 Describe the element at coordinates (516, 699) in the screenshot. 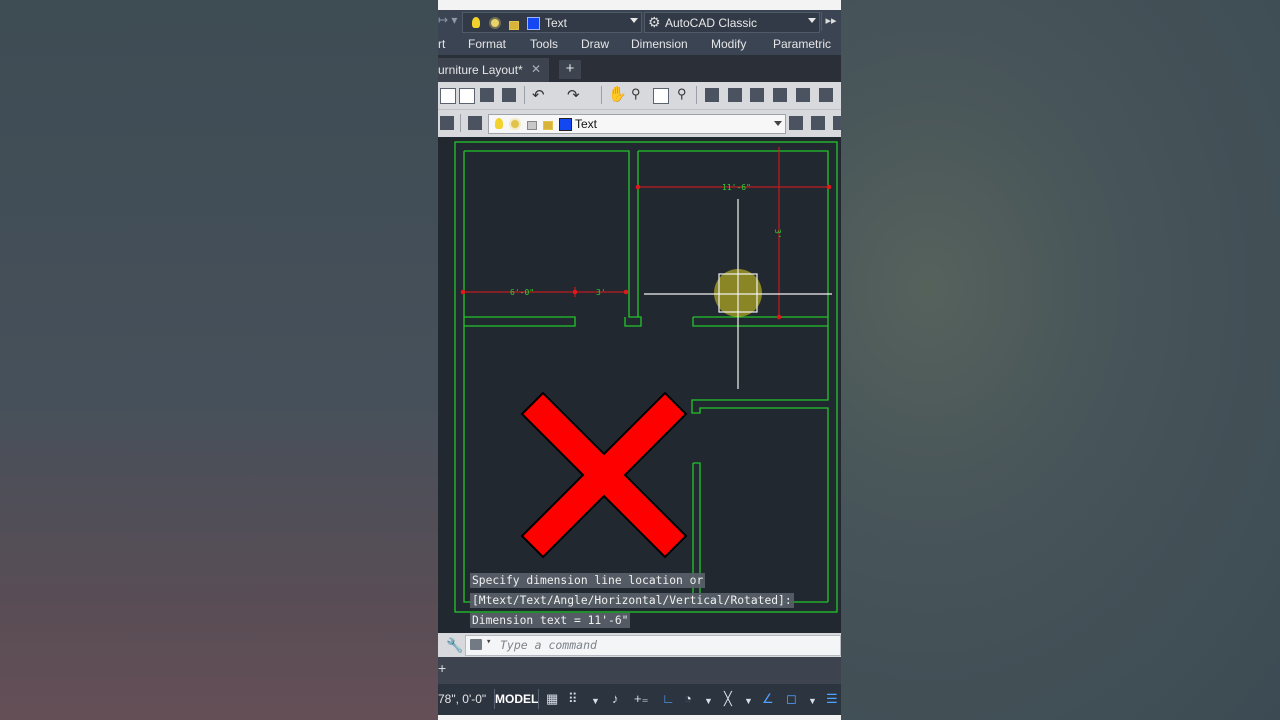

I see `model-space-button: MODEL` at that location.